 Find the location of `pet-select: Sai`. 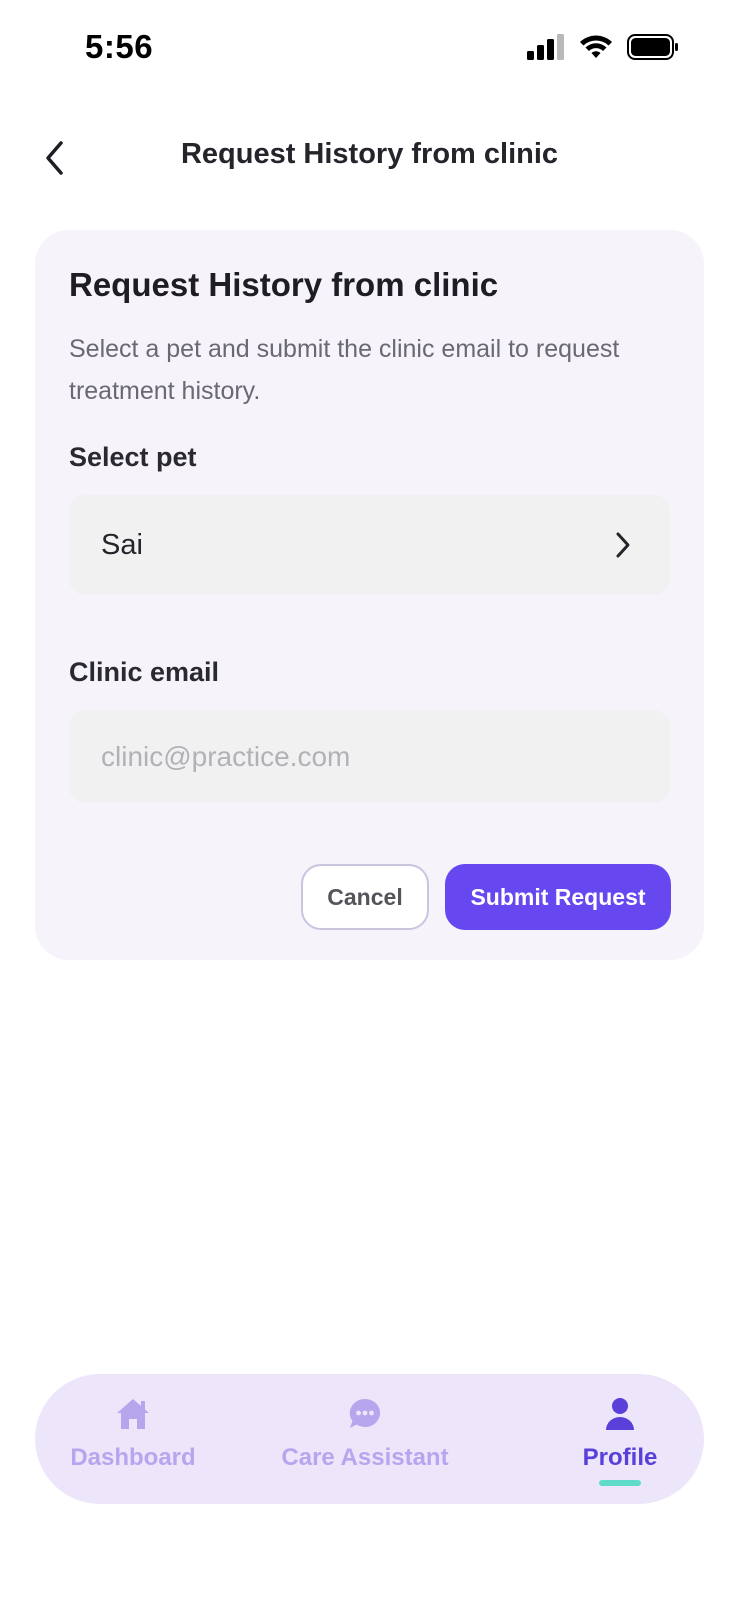

pet-select: Sai is located at coordinates (369, 545).